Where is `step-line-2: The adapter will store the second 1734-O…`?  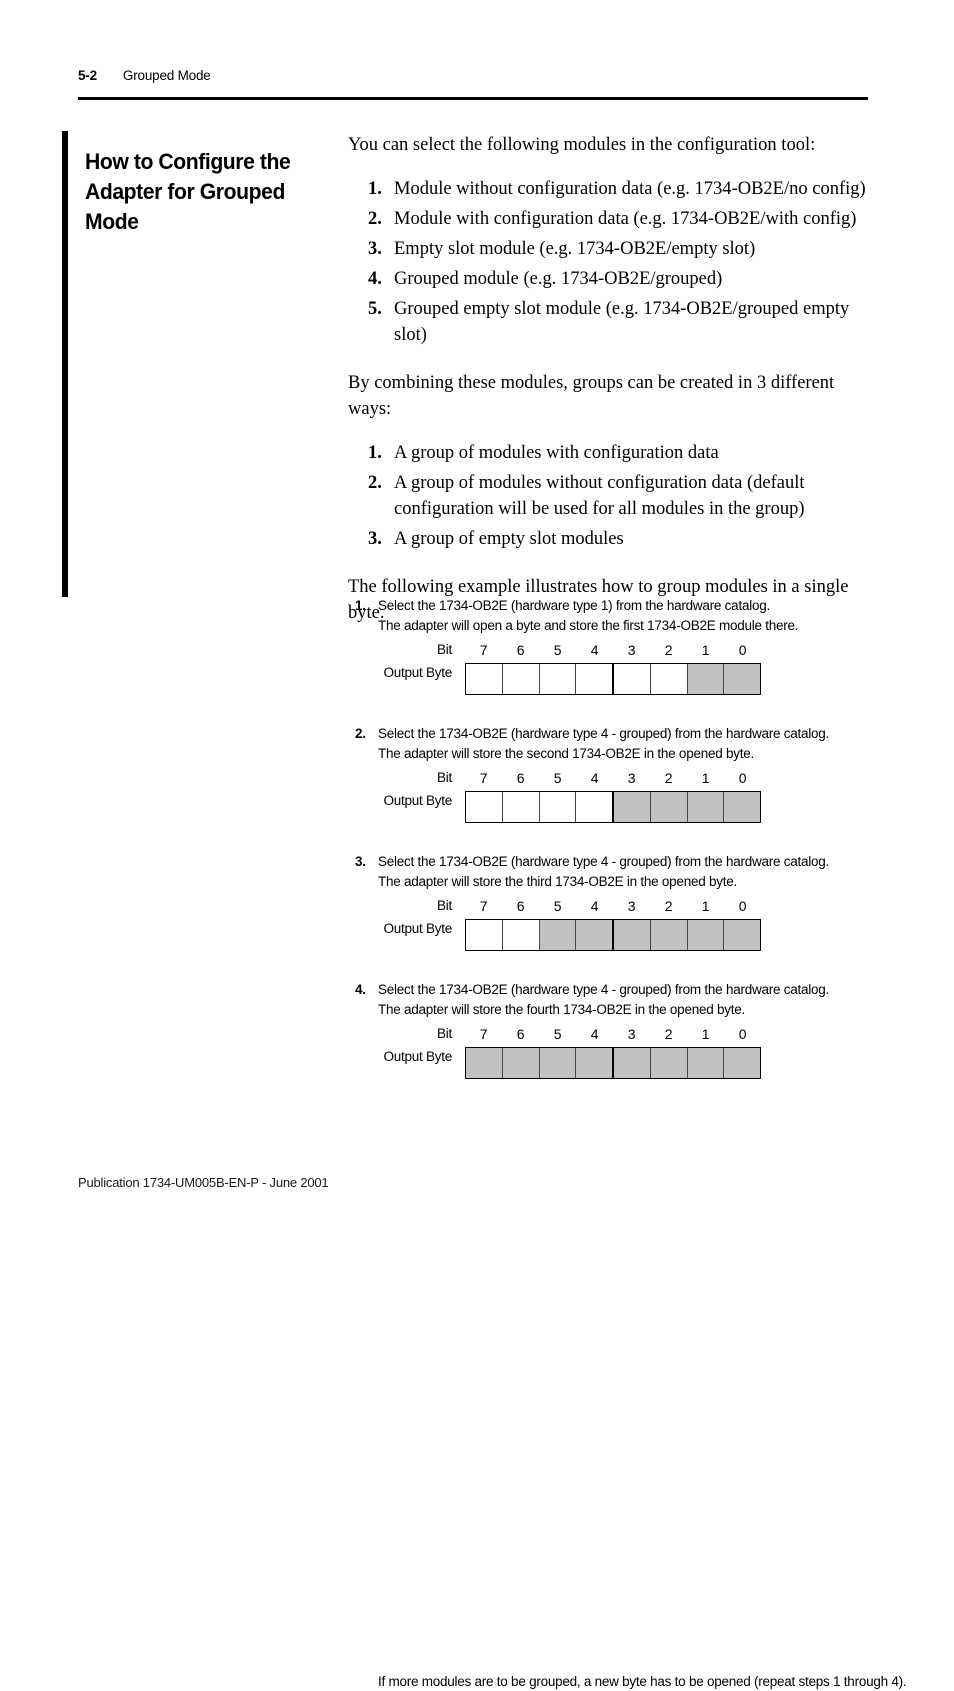
step-line-2: The adapter will store the second 1734-O… is located at coordinates (566, 753).